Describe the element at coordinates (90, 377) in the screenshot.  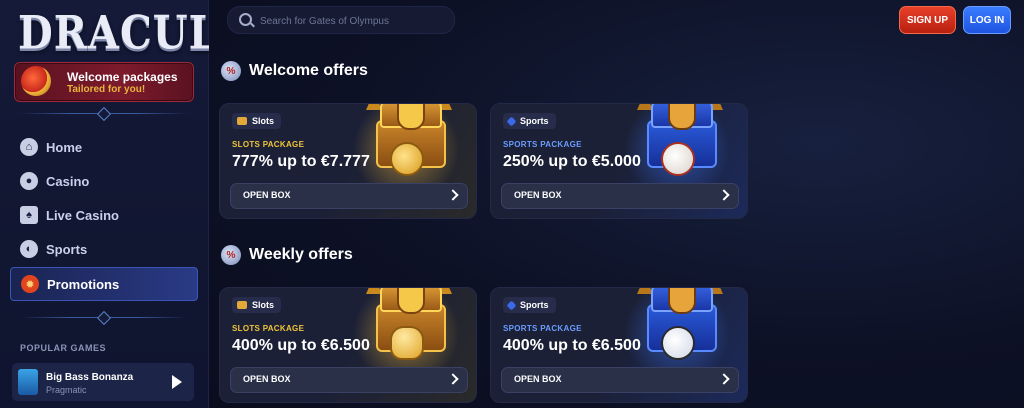
I see `game-name: Big Bass Bonanza` at that location.